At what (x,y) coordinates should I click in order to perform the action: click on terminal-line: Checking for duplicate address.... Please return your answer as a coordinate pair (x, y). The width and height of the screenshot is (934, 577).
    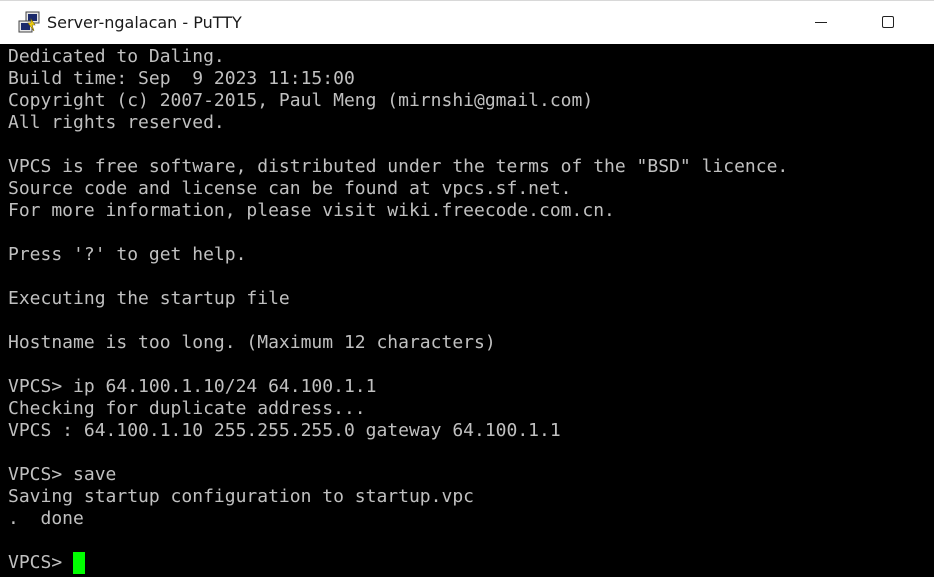
    Looking at the image, I should click on (187, 408).